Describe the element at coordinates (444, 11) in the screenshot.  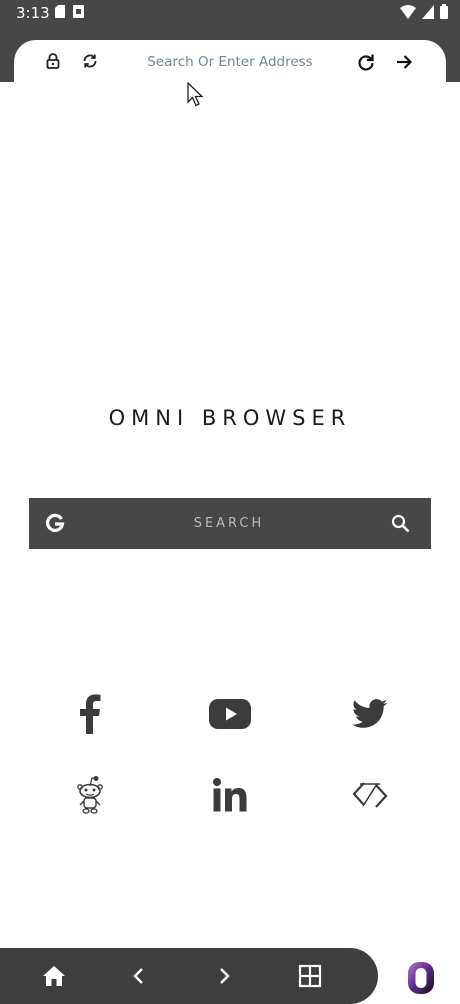
I see `battery-icon` at that location.